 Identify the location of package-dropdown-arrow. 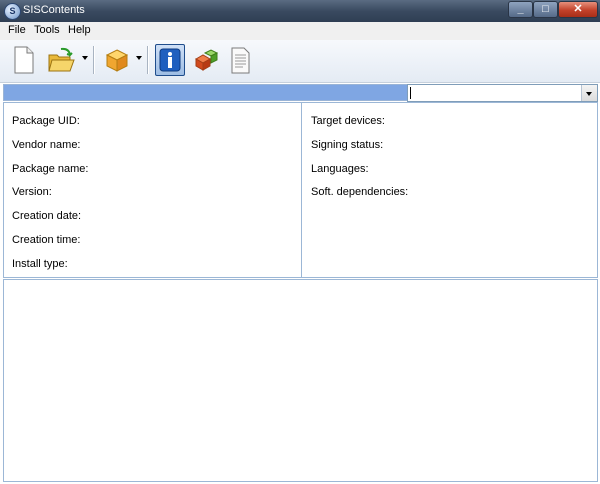
(139, 58).